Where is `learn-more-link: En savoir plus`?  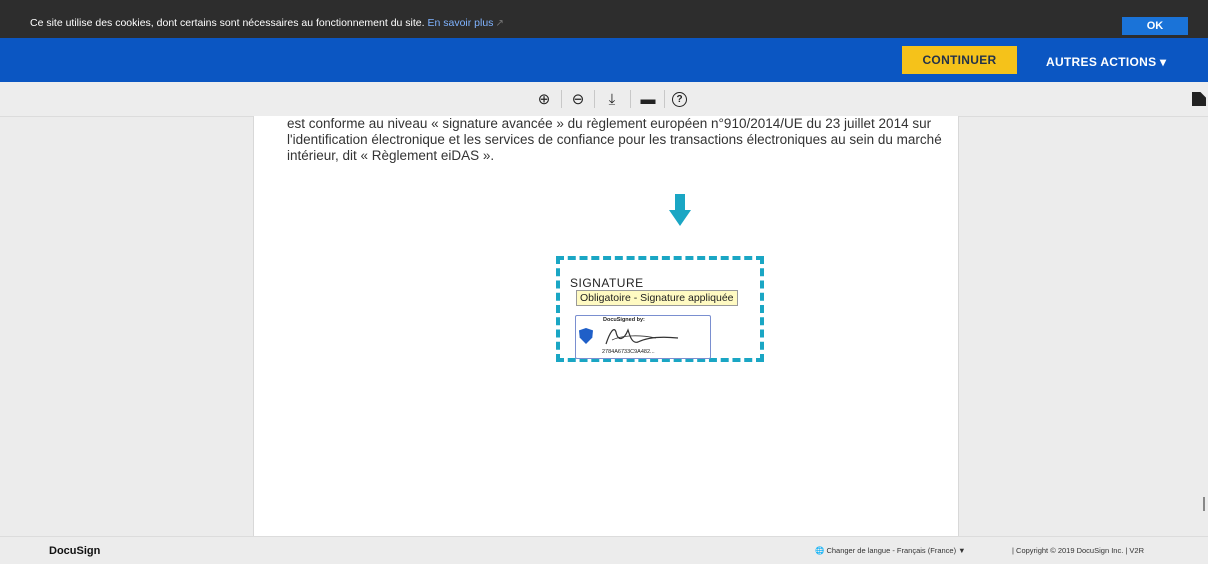 learn-more-link: En savoir plus is located at coordinates (460, 23).